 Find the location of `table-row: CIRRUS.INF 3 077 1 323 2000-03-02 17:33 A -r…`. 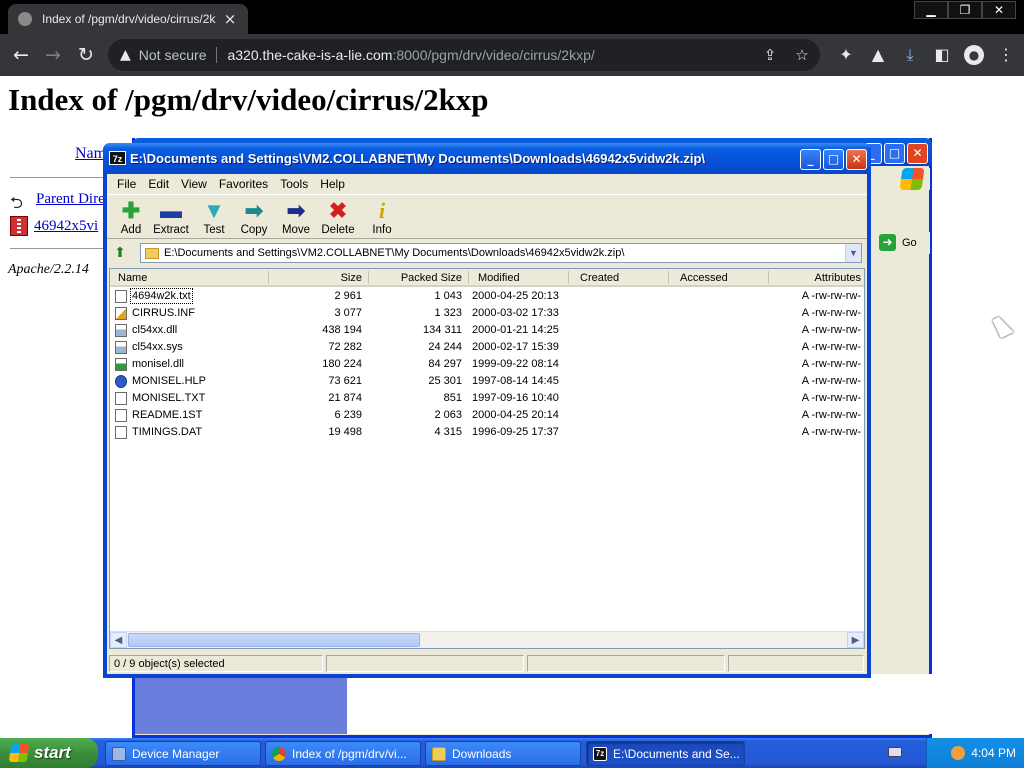

table-row: CIRRUS.INF 3 077 1 323 2000-03-02 17:33 A -r… is located at coordinates (487, 313).